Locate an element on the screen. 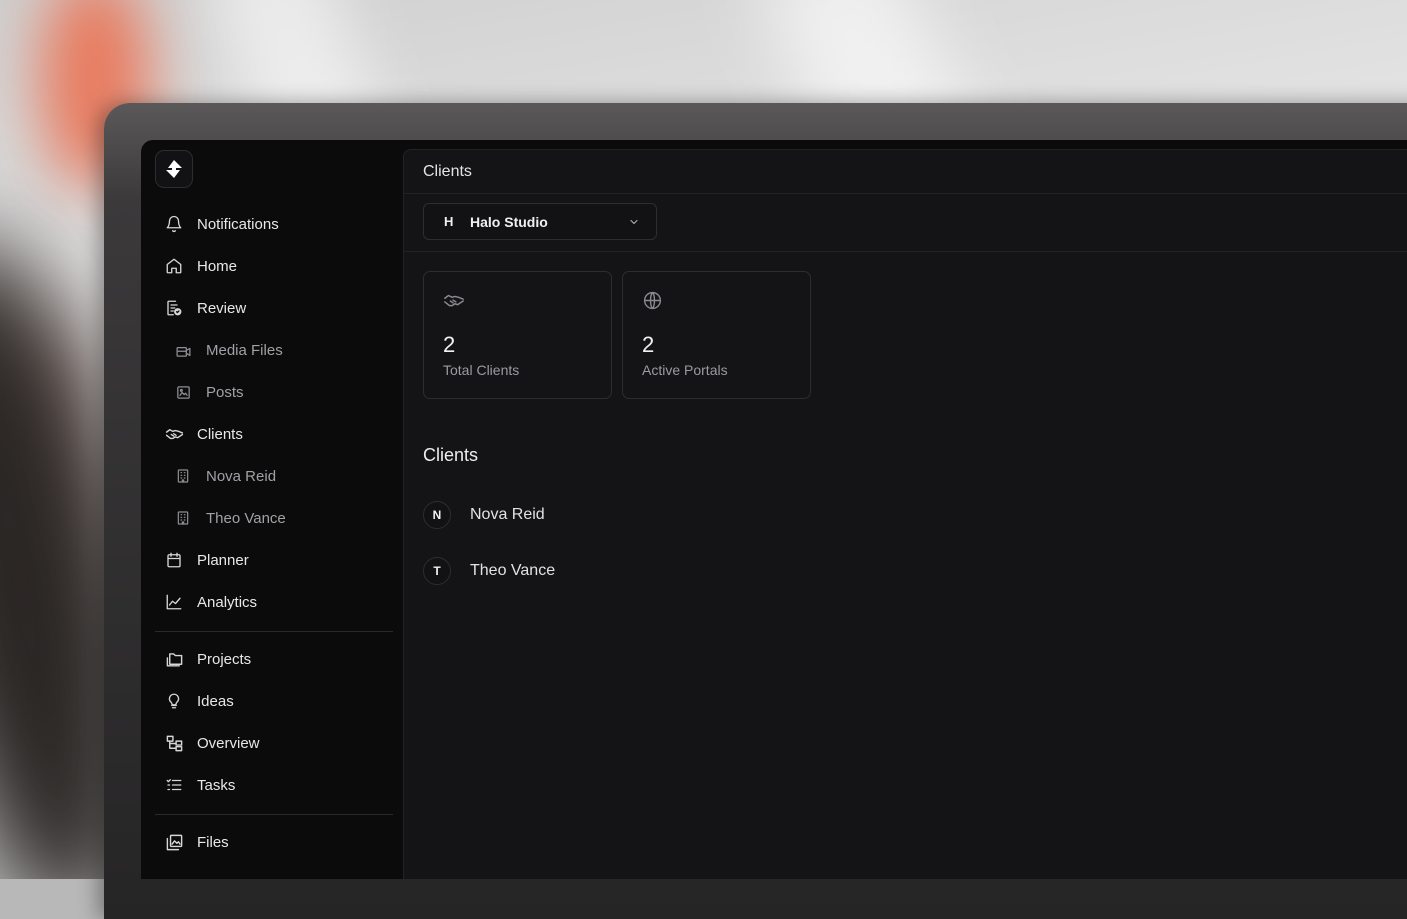  sidebar: Notifications Home Review Media Files Po is located at coordinates (272, 509).